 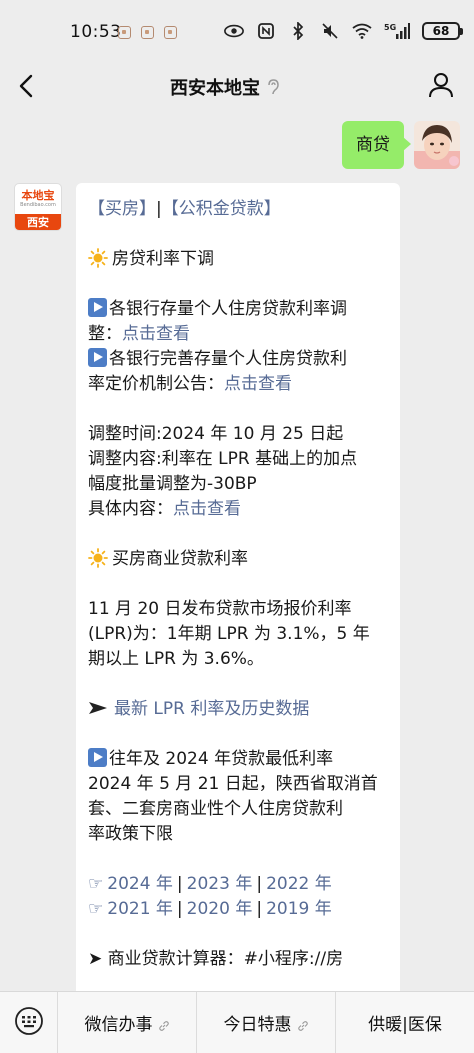 I want to click on item2-text: 各银行完善存量个人住房贷款利, so click(x=228, y=359).